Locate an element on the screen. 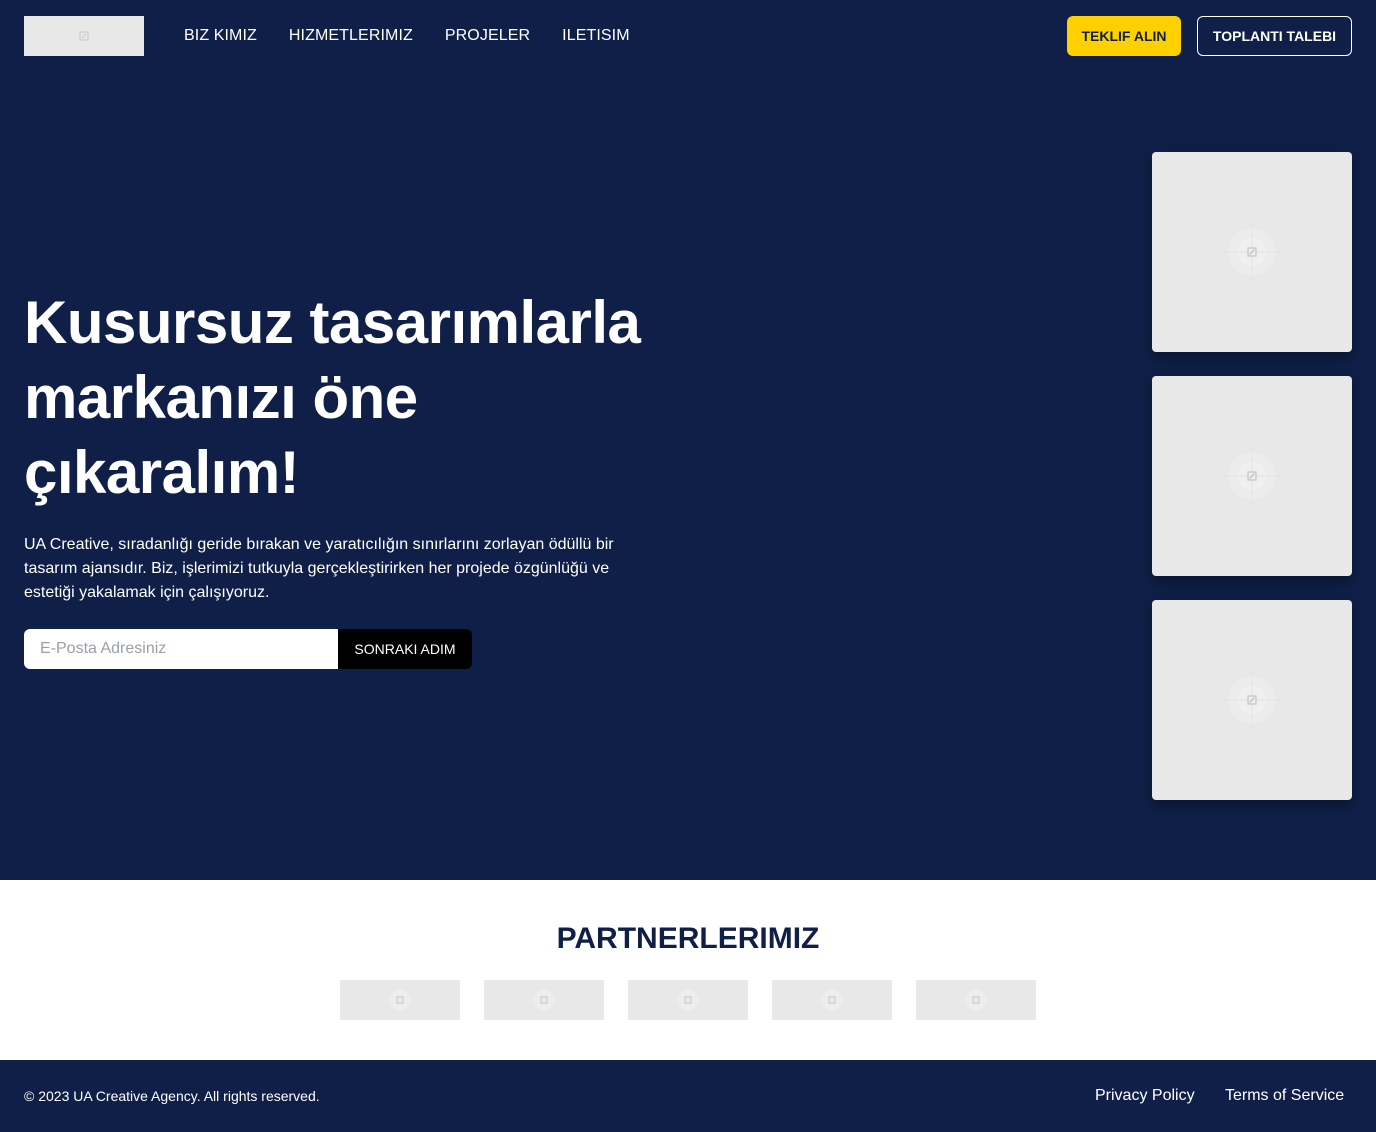 The width and height of the screenshot is (1376, 1132). privacy-policy-link: Privacy Policy is located at coordinates (1145, 1096).